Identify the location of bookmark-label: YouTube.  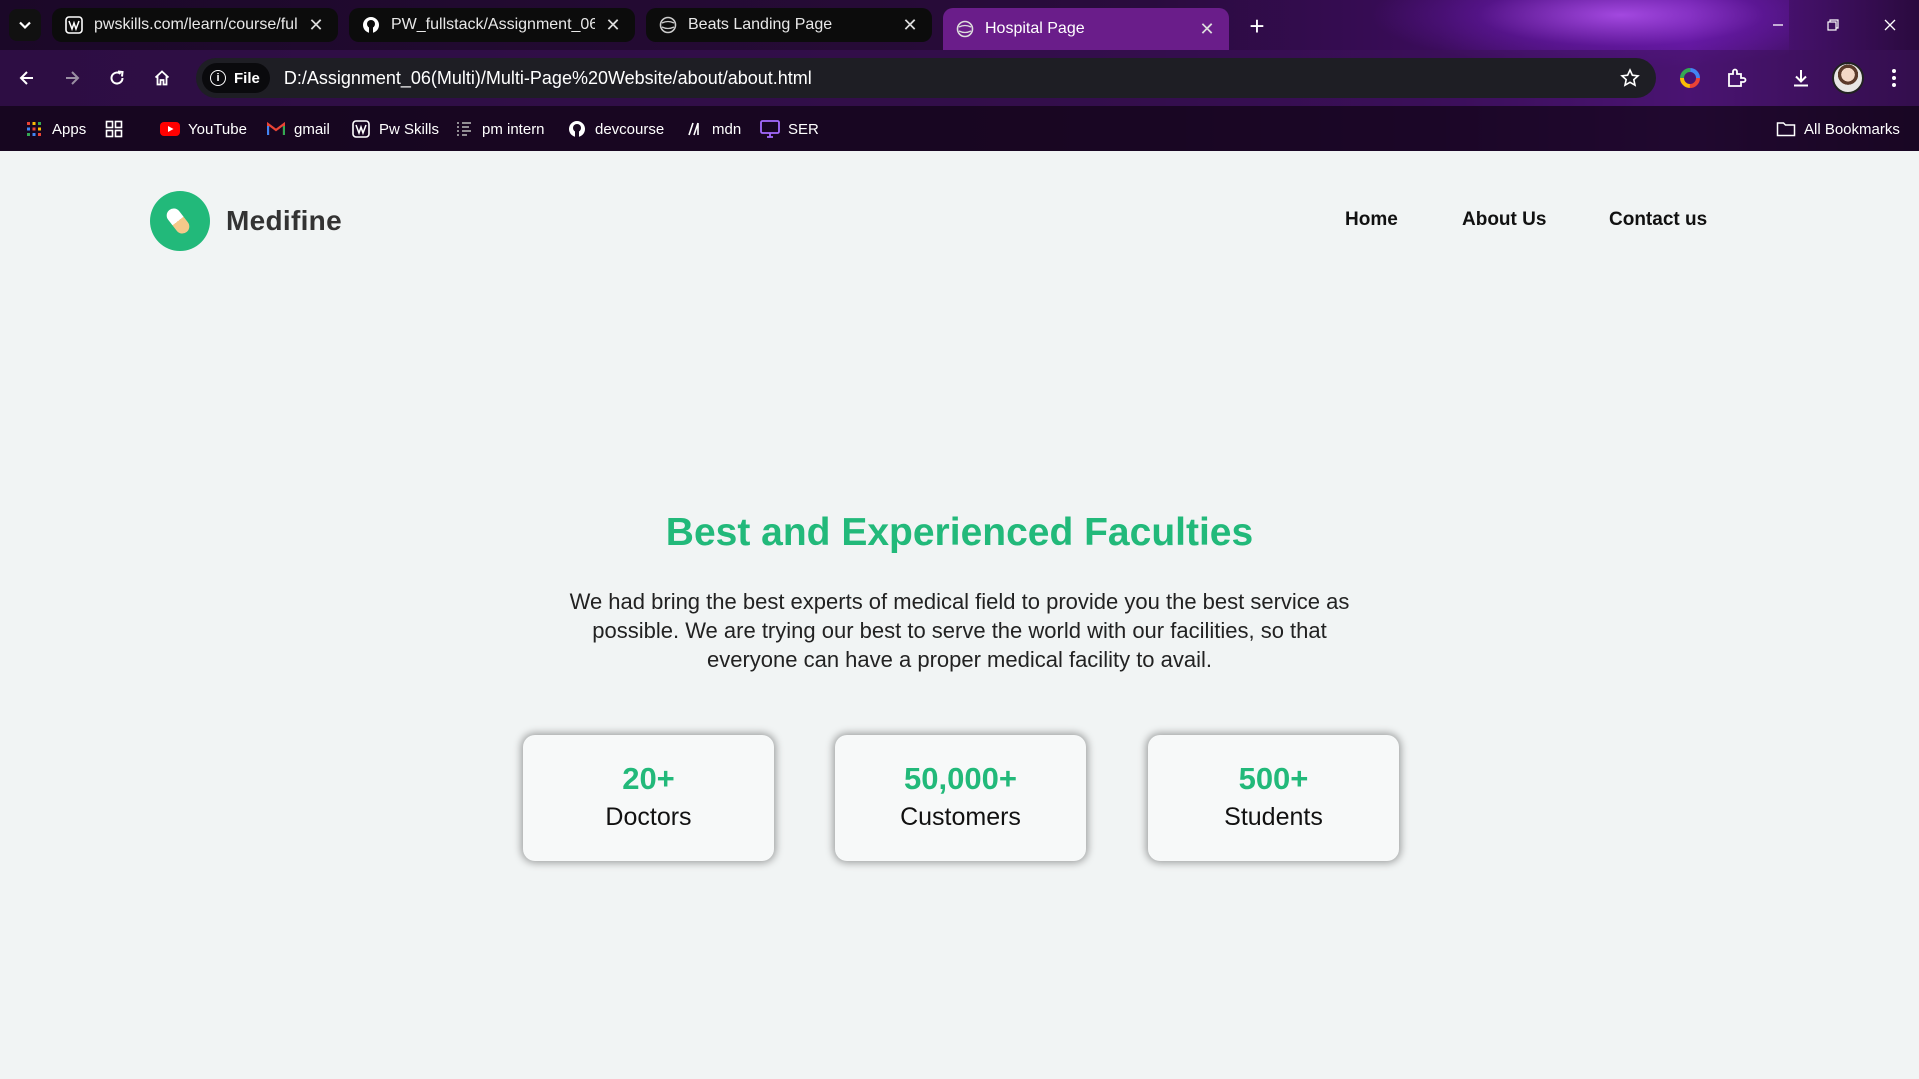
(217, 129).